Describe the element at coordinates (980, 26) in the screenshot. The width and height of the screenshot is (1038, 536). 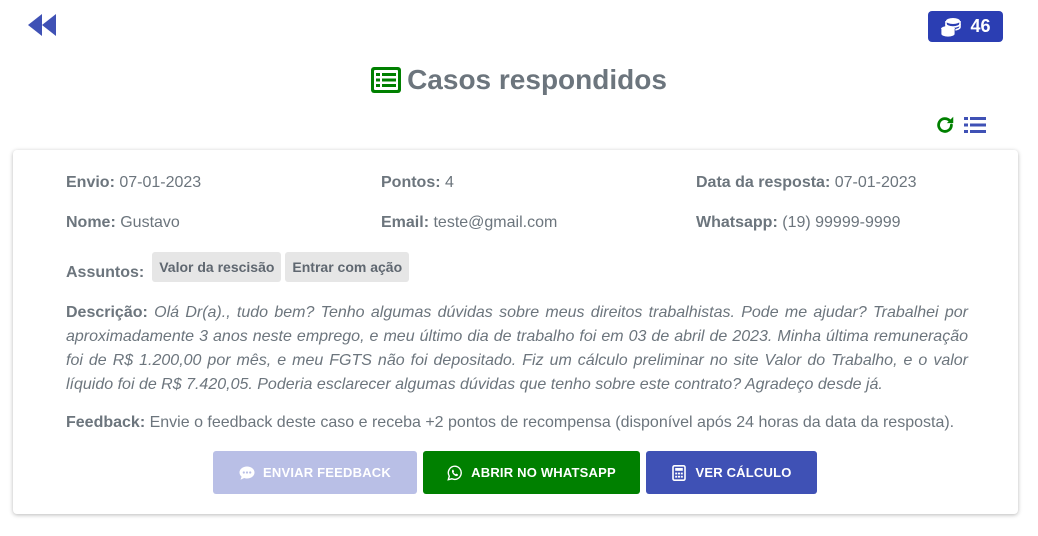
I see `coins-count: 46` at that location.